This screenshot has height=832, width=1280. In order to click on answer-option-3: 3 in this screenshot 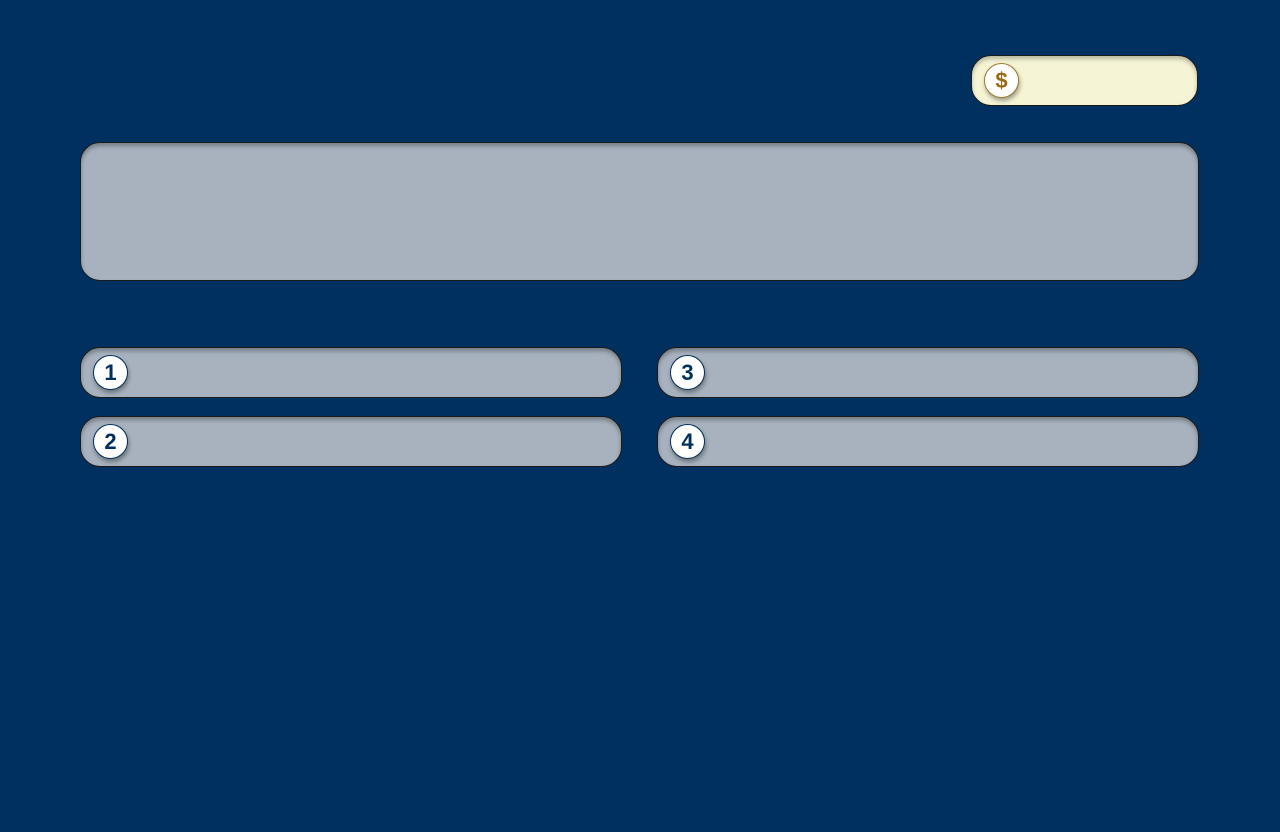, I will do `click(928, 372)`.